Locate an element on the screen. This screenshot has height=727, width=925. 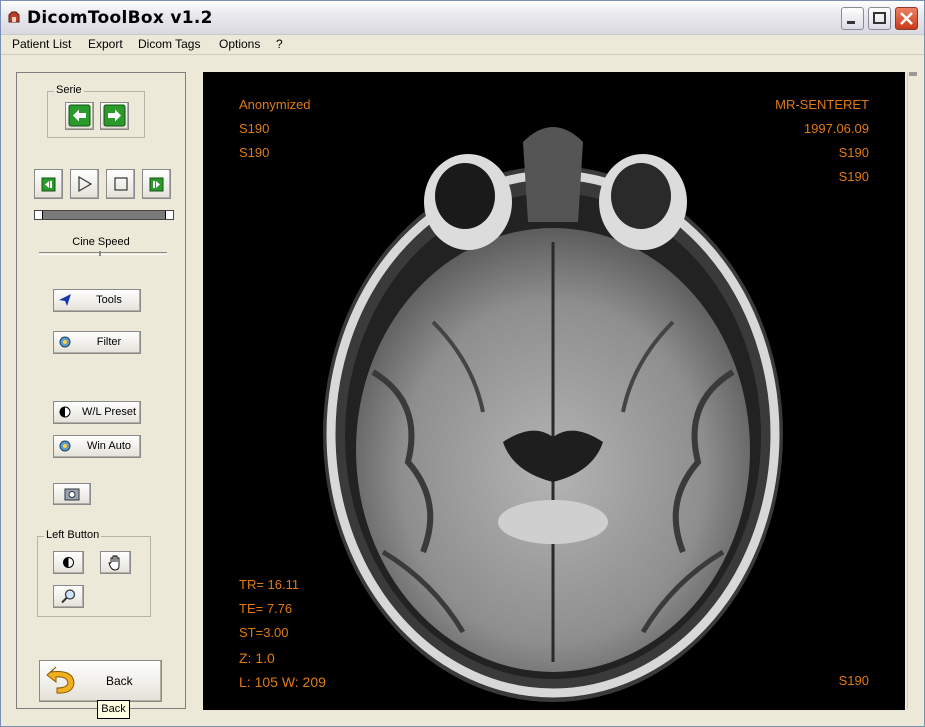
overlay-te: TE= 7.76 is located at coordinates (266, 608).